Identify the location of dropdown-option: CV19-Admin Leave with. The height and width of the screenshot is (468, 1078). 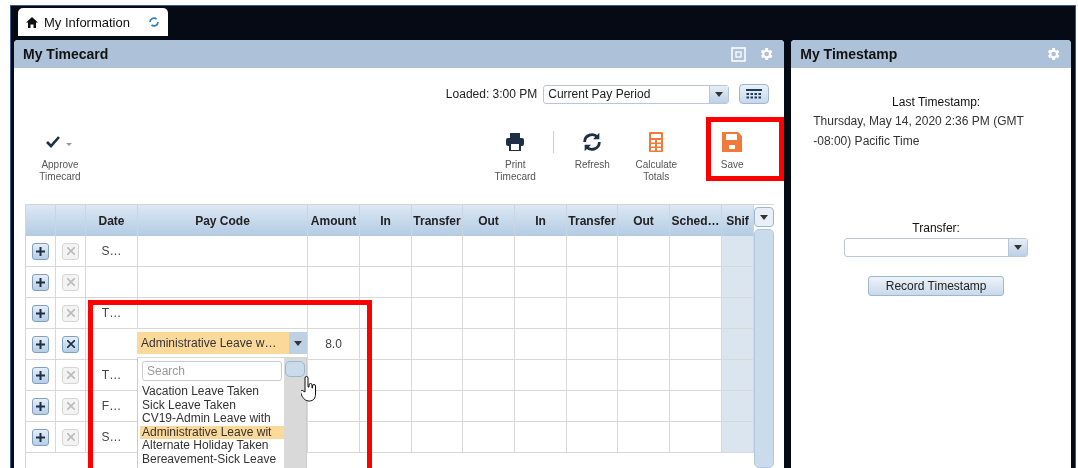
(212, 419).